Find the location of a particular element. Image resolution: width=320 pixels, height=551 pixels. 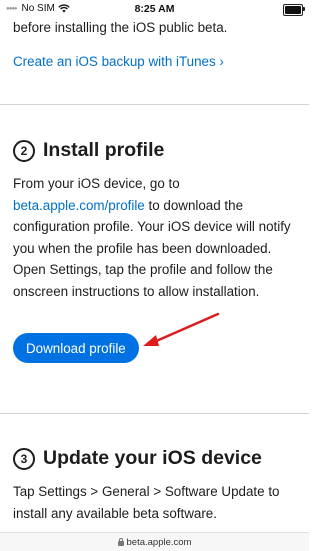

step-3-heading: 3 Update your iOS device is located at coordinates (137, 458).